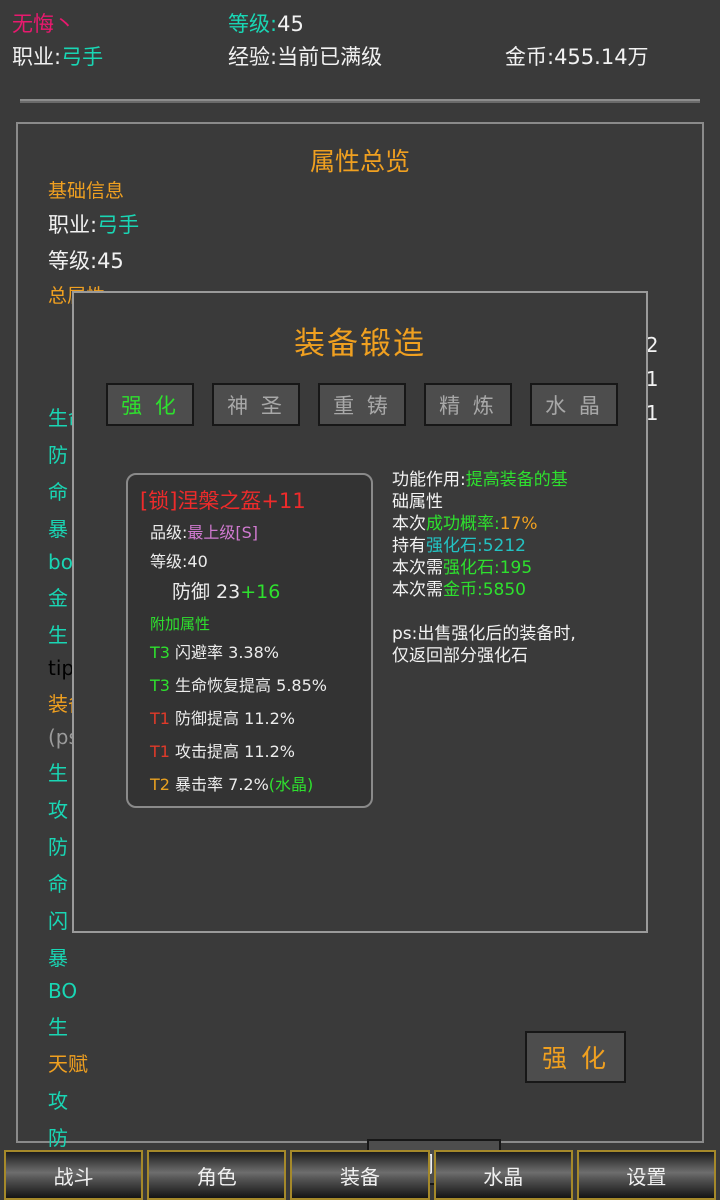 The height and width of the screenshot is (1200, 720). What do you see at coordinates (251, 685) in the screenshot?
I see `attribute-text: 生命恢复提高 5.85%` at bounding box center [251, 685].